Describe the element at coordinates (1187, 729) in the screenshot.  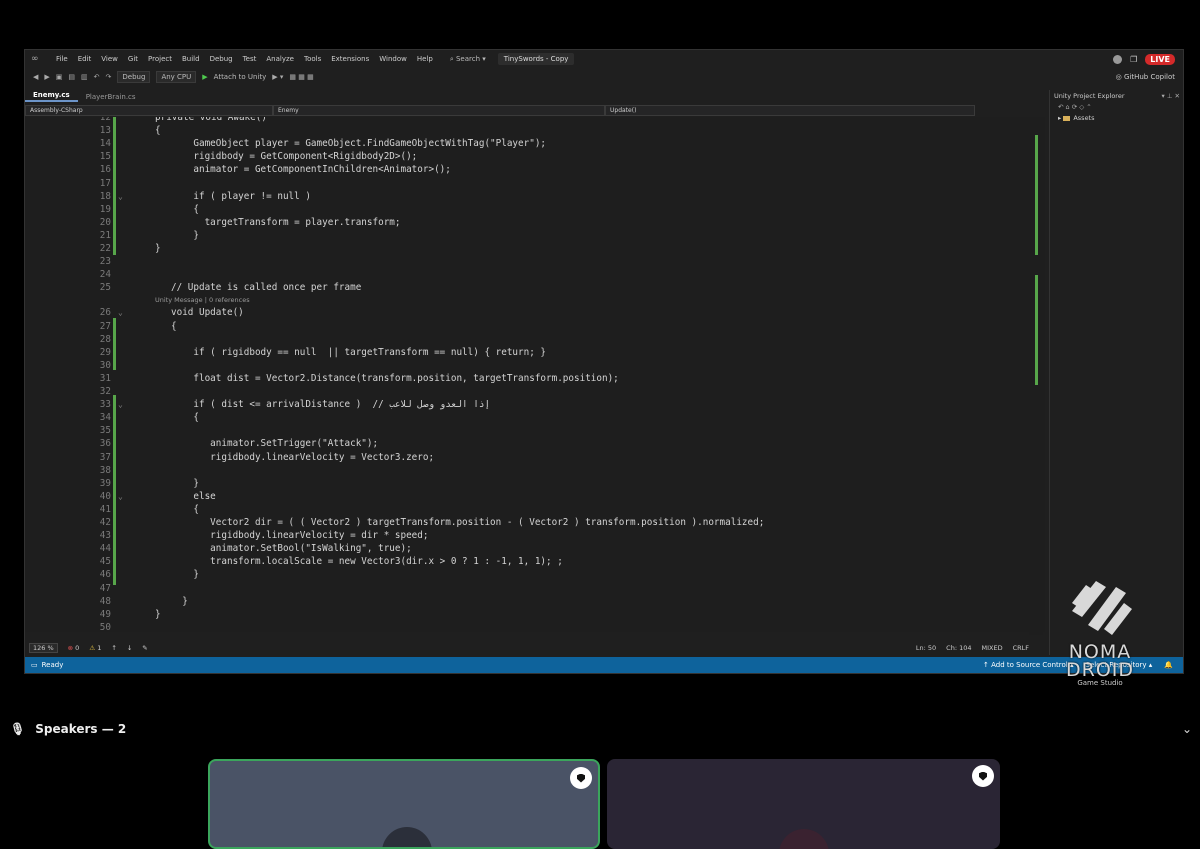
I see `chevron-down-icon: ⌄` at that location.